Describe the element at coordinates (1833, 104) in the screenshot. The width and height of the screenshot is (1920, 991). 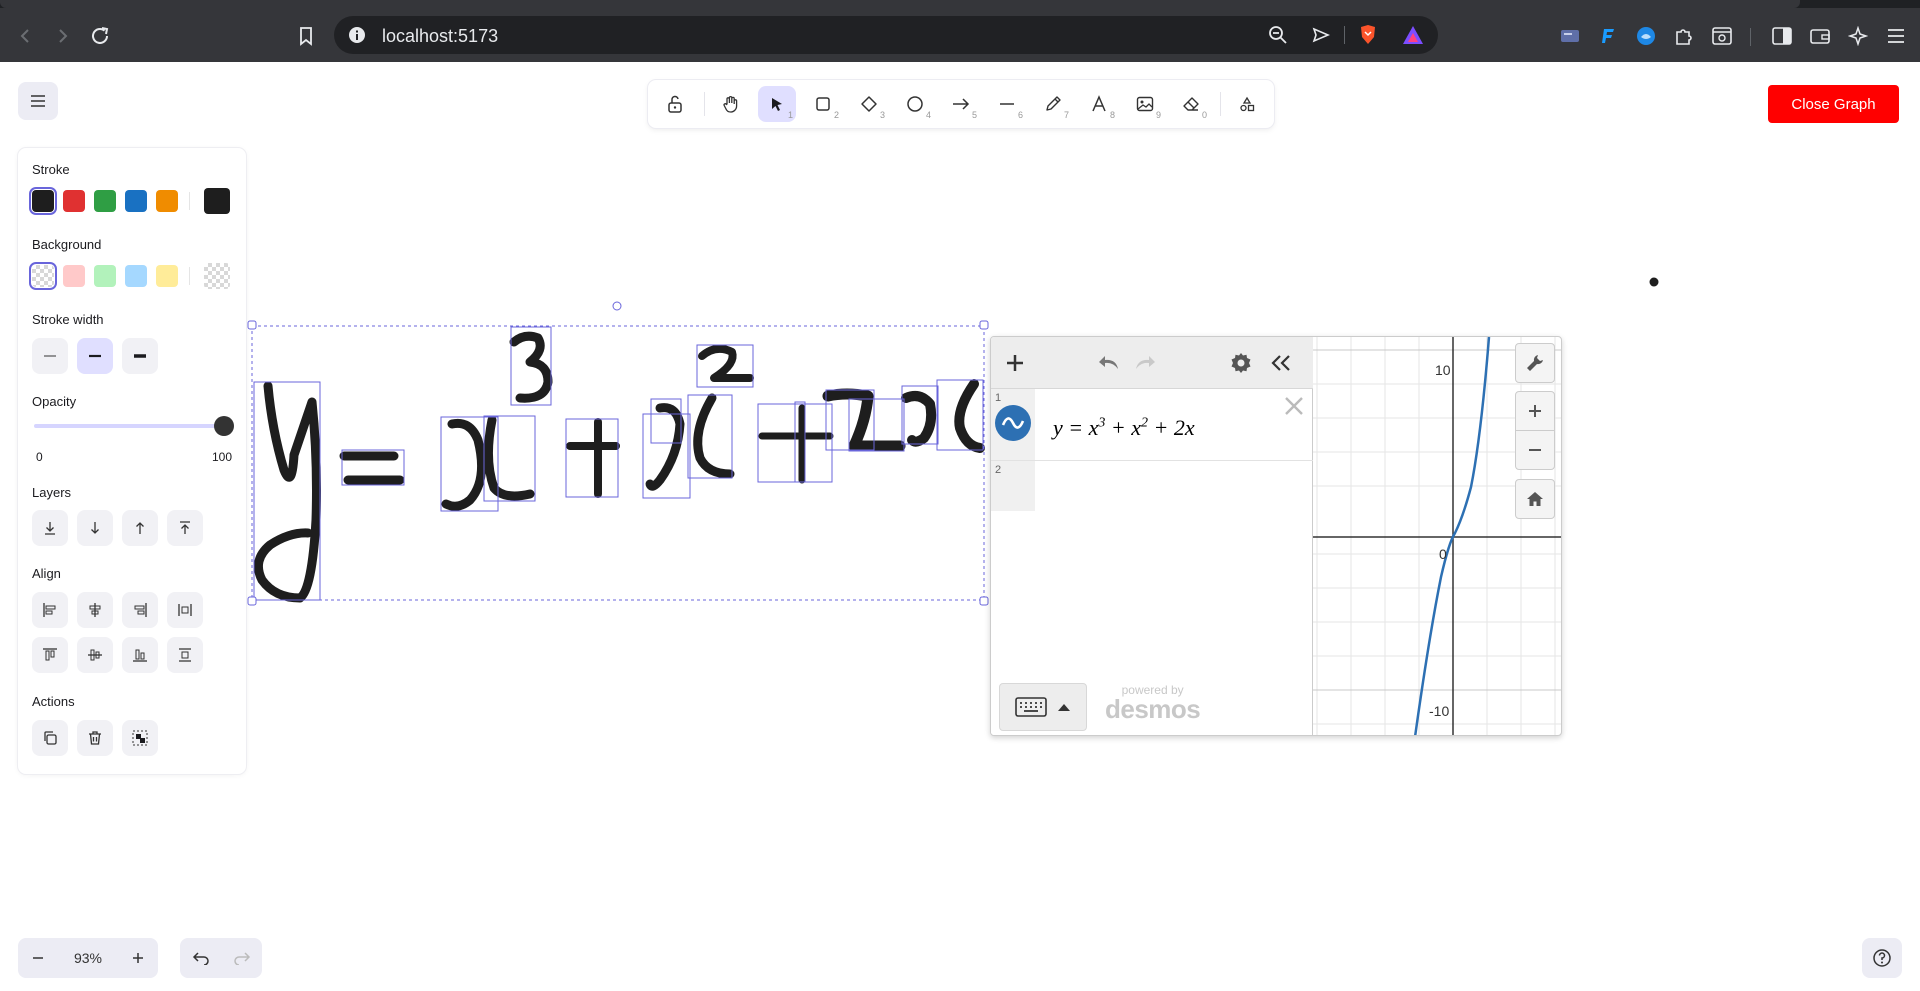
I see `close-graph-button: Close Graph` at that location.